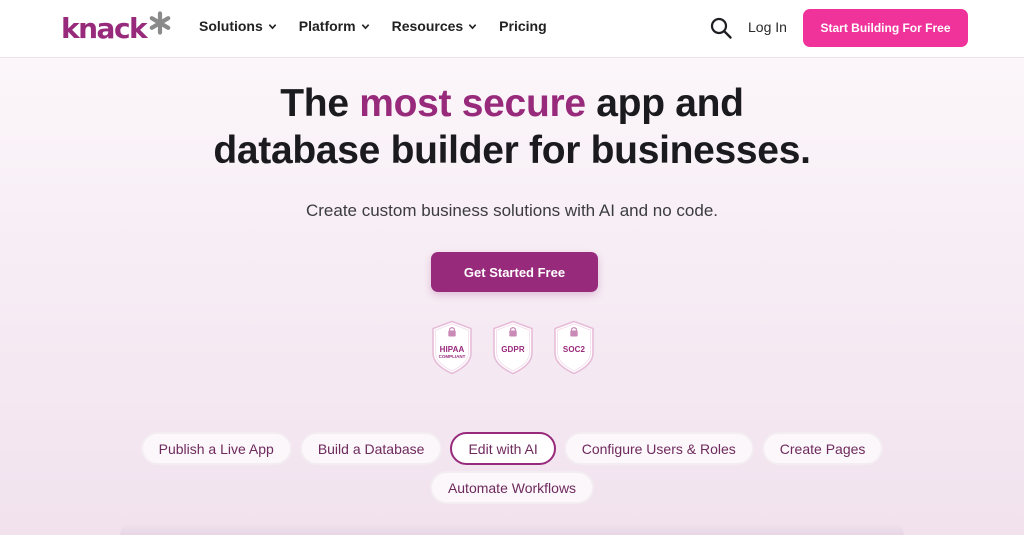  What do you see at coordinates (512, 150) in the screenshot?
I see `headline-line2: database builder for businesses.` at bounding box center [512, 150].